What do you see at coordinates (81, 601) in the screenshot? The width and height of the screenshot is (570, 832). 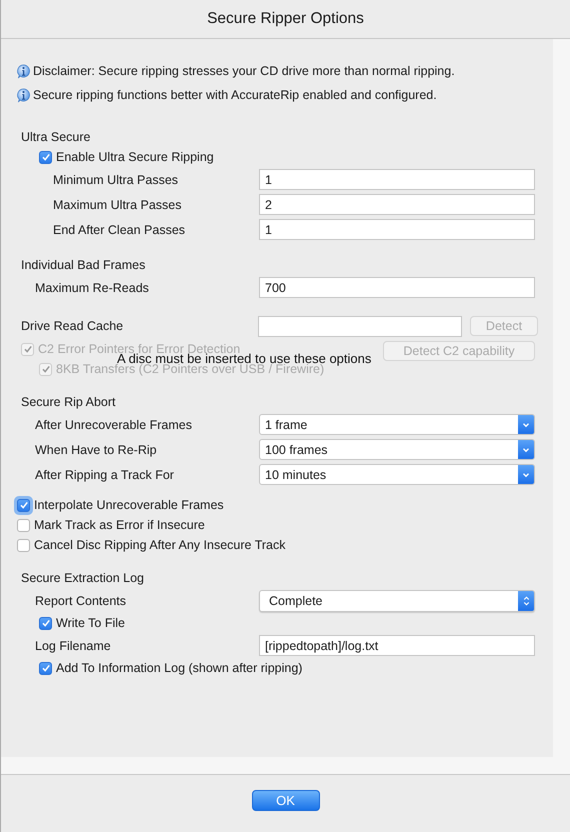 I see `field-label: Report Contents` at bounding box center [81, 601].